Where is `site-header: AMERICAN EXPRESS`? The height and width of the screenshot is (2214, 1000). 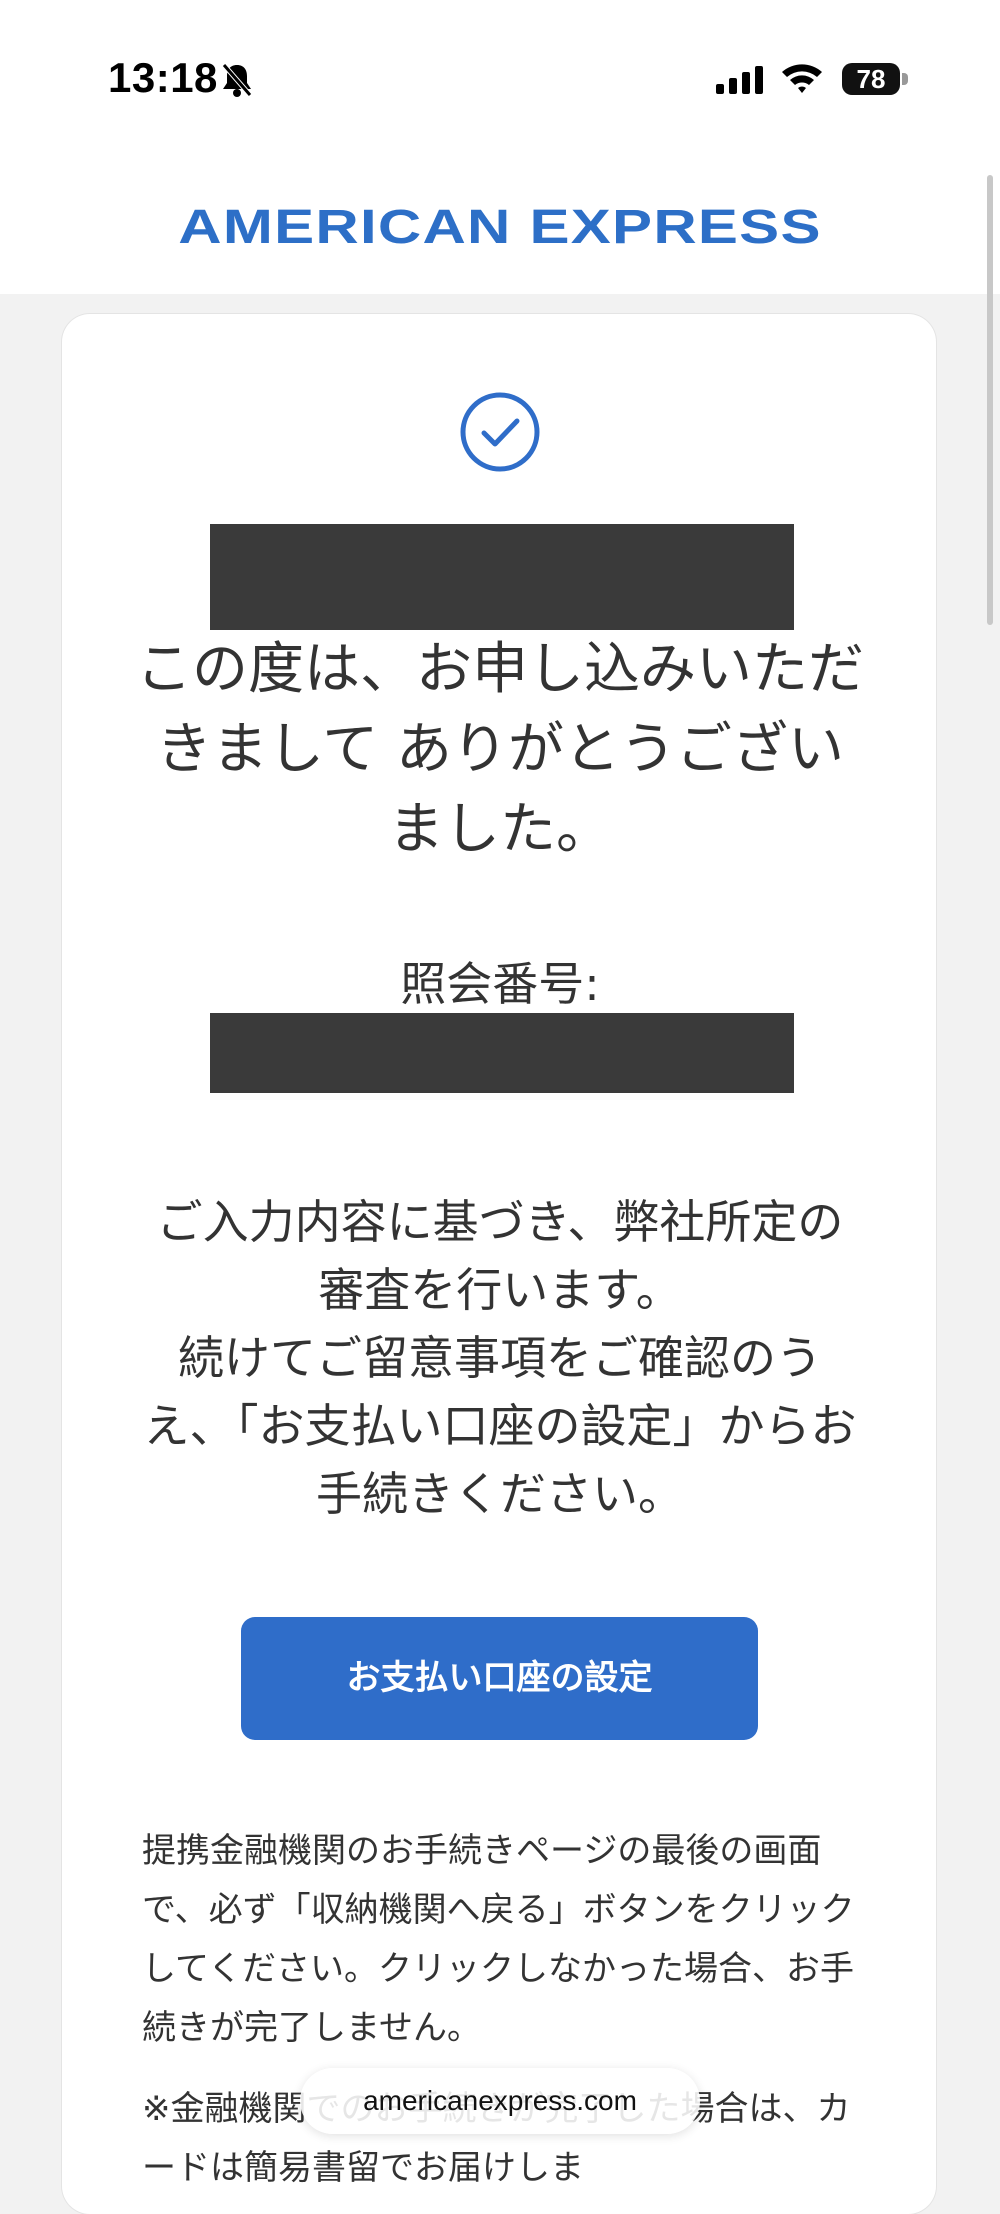 site-header: AMERICAN EXPRESS is located at coordinates (500, 227).